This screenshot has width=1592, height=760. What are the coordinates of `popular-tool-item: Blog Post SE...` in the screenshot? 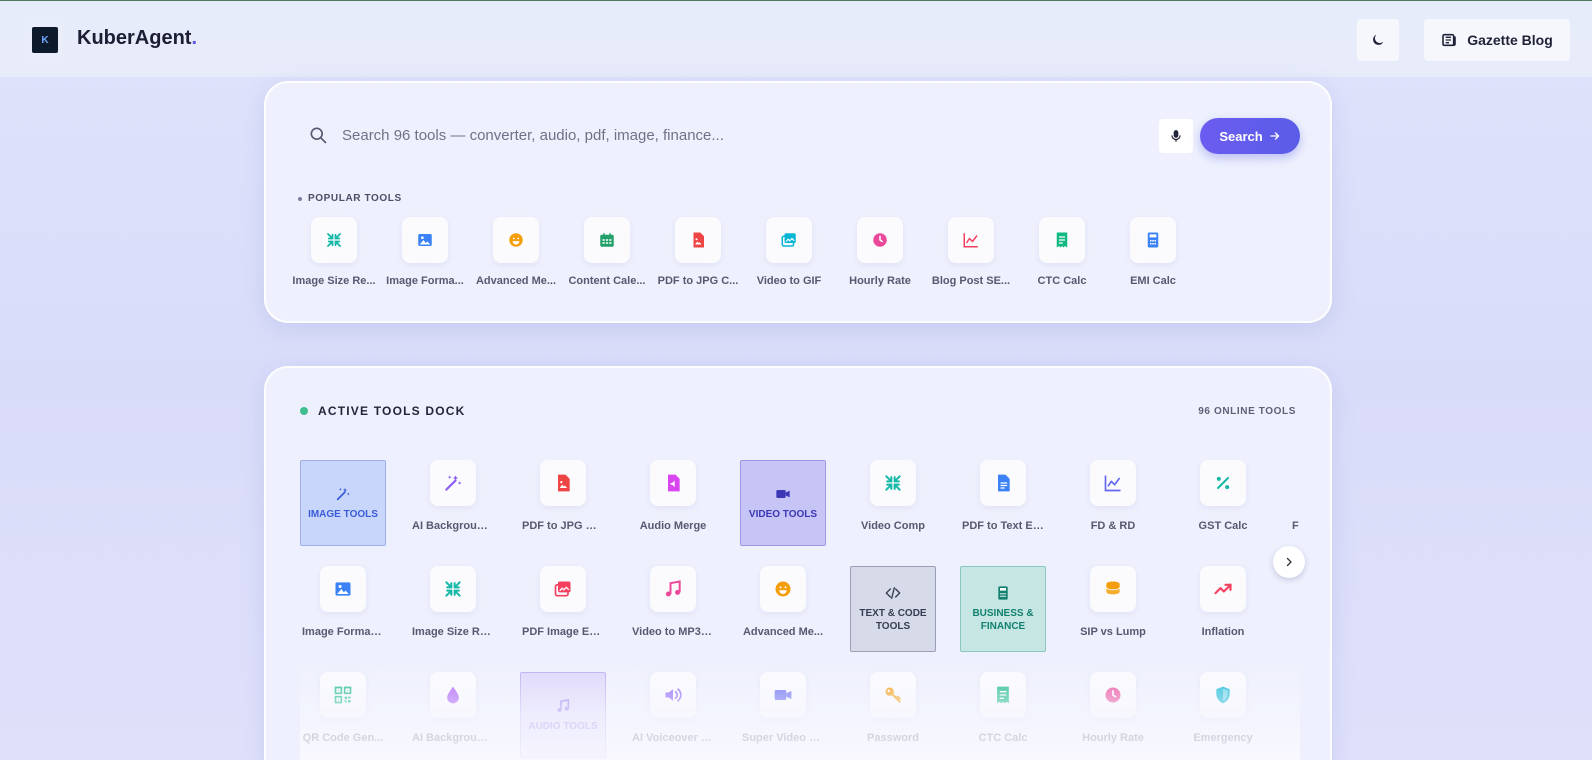 It's located at (971, 252).